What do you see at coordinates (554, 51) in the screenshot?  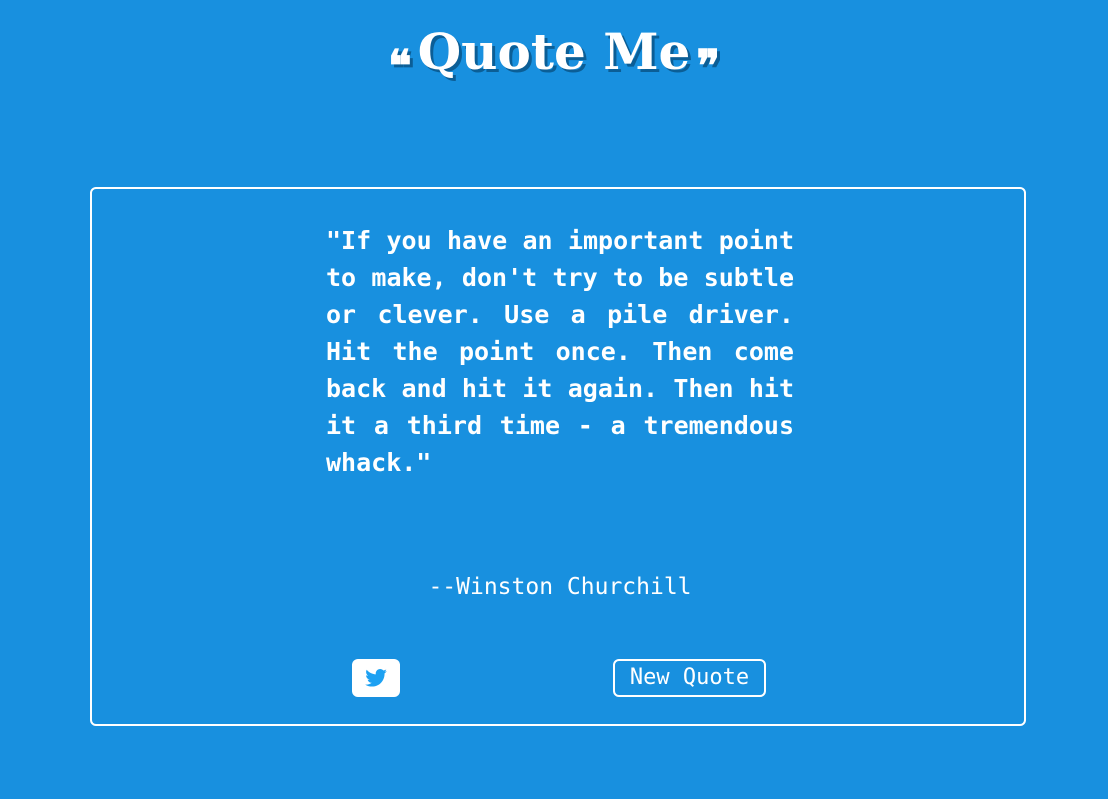 I see `app-title: Quote Me` at bounding box center [554, 51].